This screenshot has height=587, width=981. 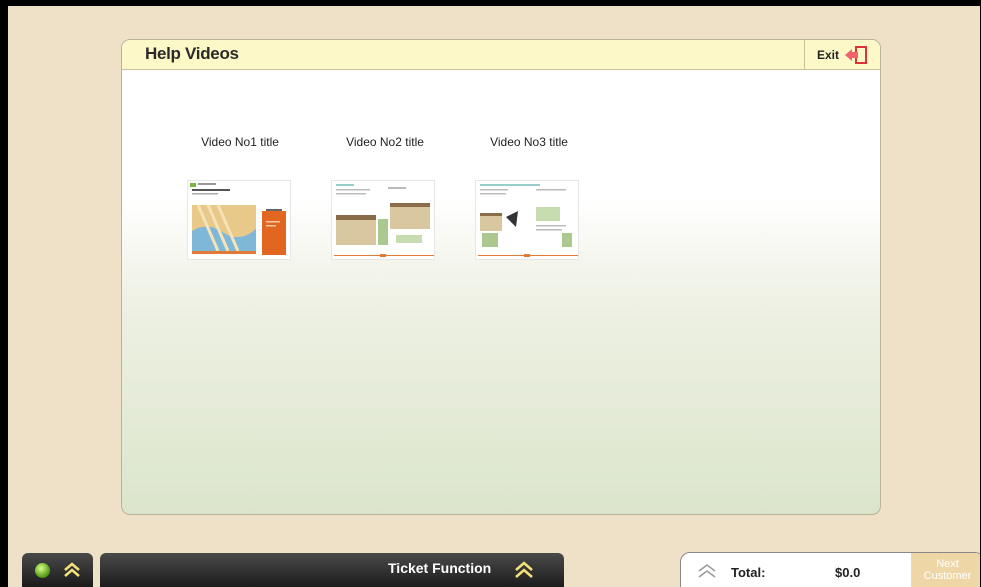 I want to click on video-title: Video No1 title, so click(x=240, y=142).